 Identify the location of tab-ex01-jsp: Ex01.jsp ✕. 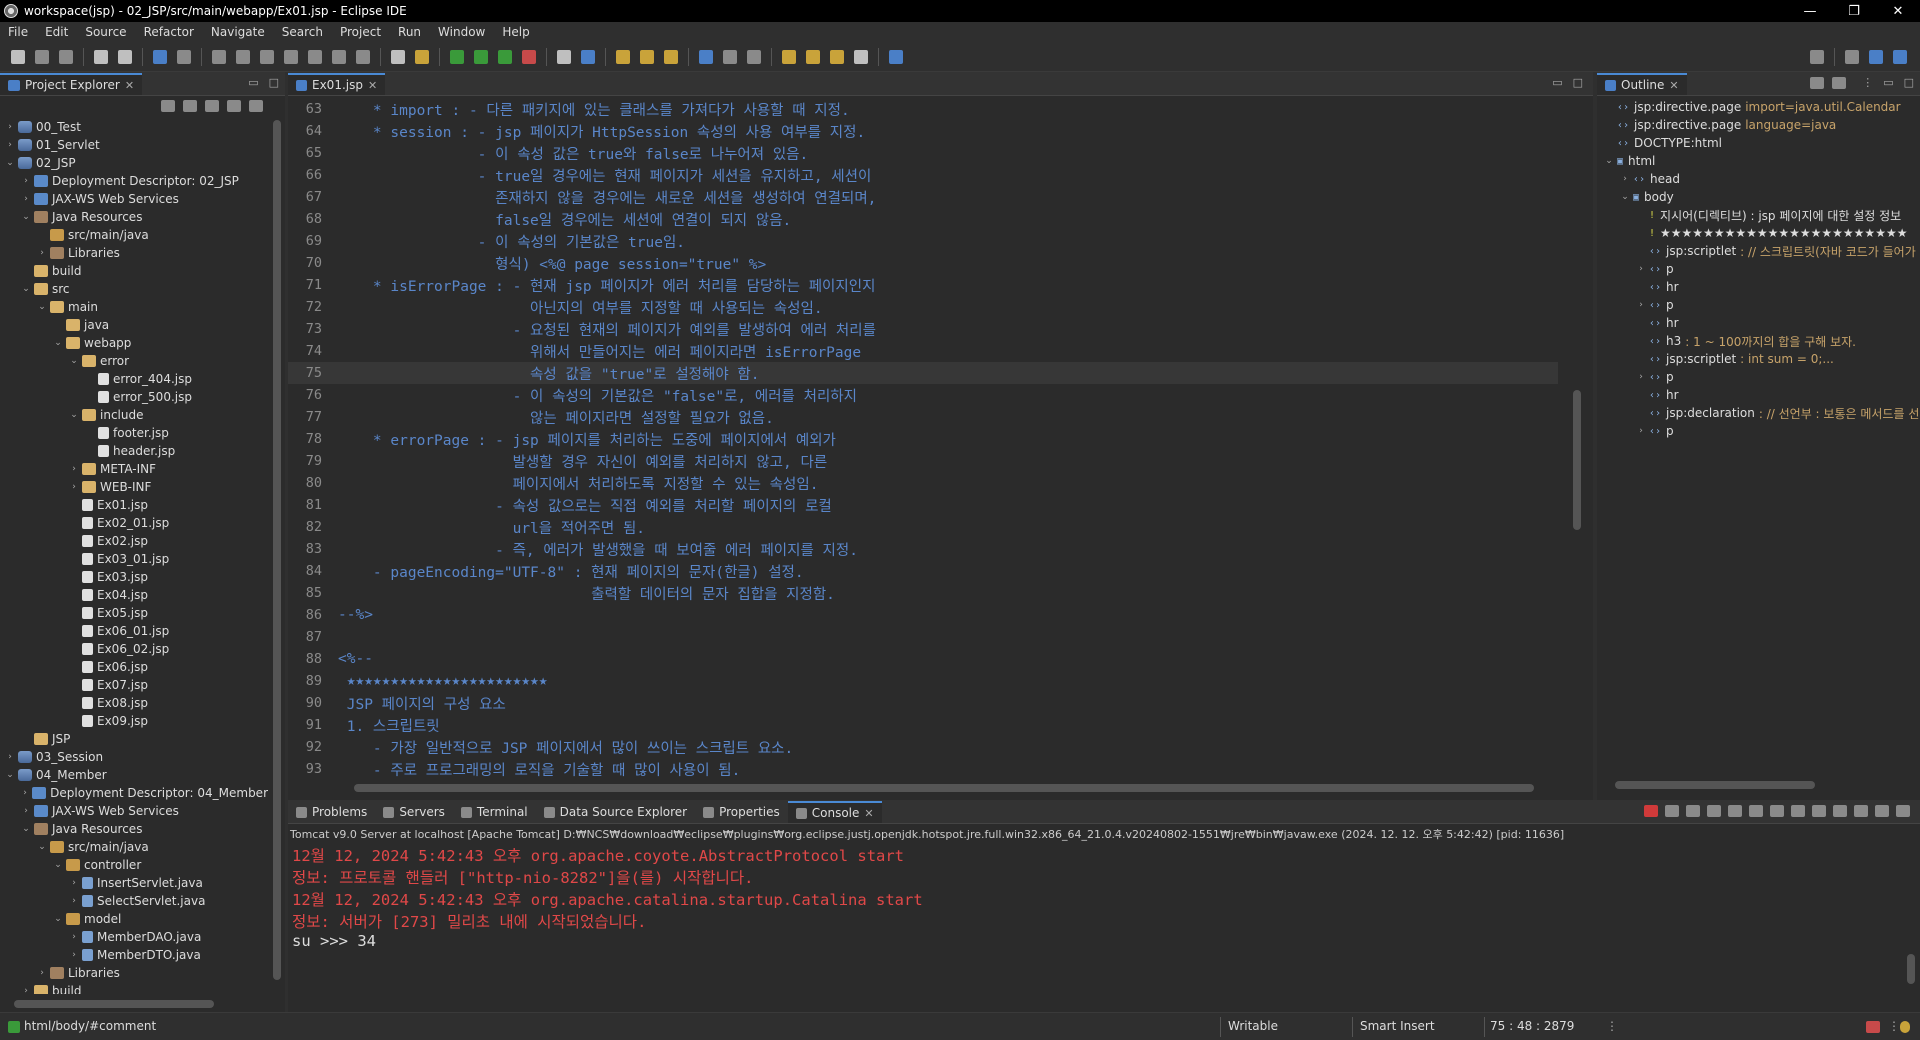
(337, 84).